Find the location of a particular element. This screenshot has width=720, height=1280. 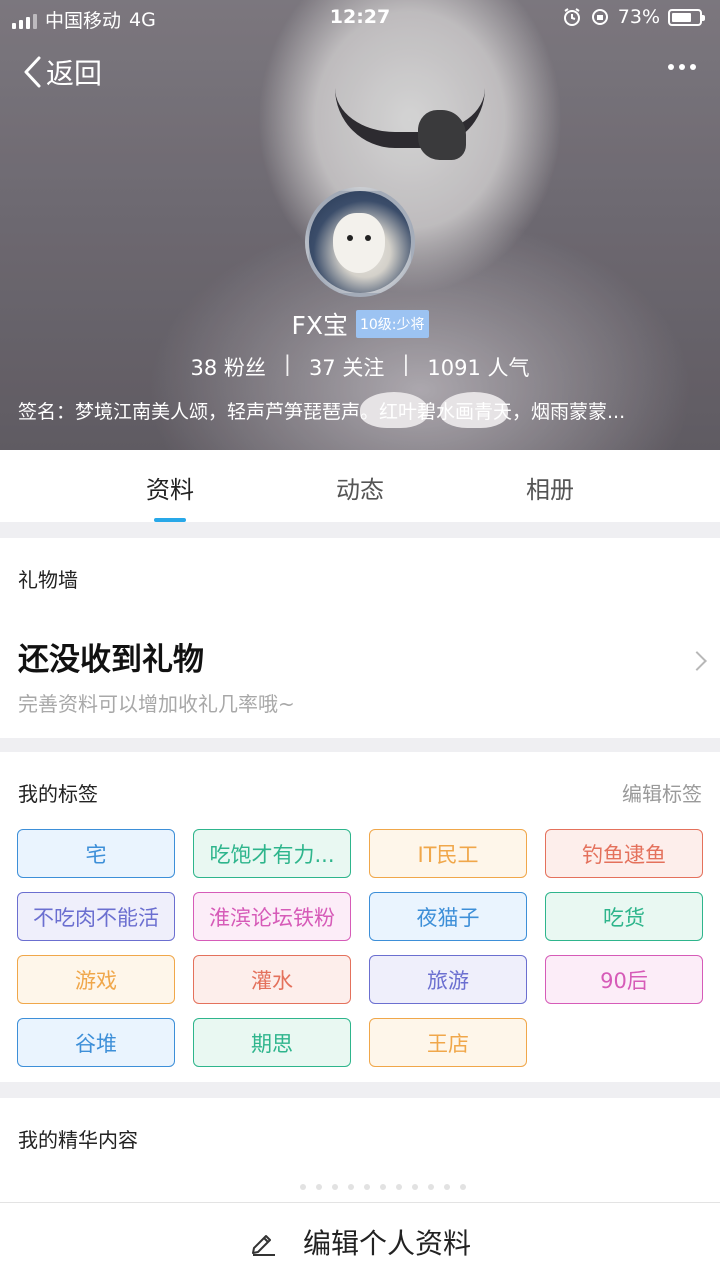

edit-profile-button: 编辑个人资料 is located at coordinates (360, 1241).